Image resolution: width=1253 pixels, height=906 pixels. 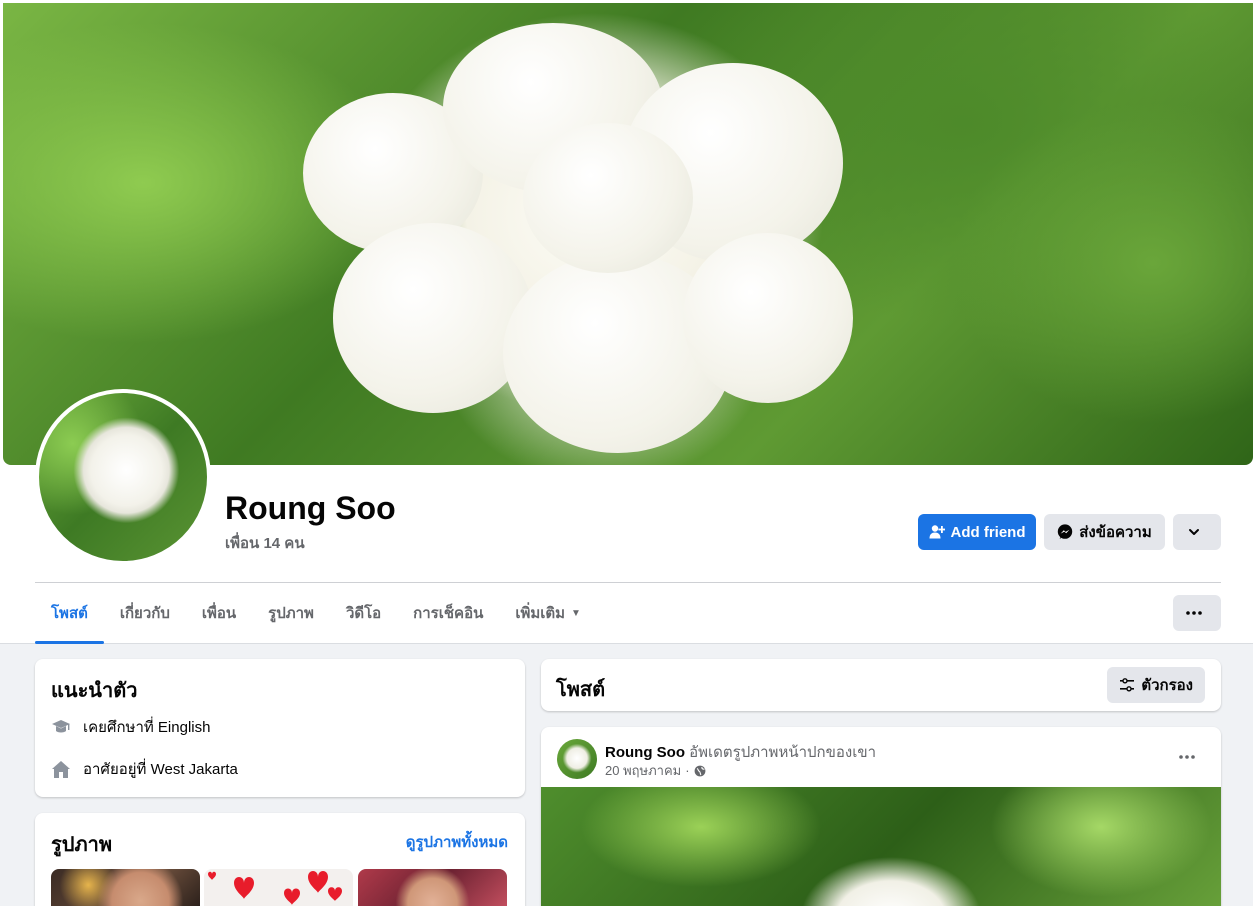 What do you see at coordinates (576, 613) in the screenshot?
I see `caret-down-icon: ▼` at bounding box center [576, 613].